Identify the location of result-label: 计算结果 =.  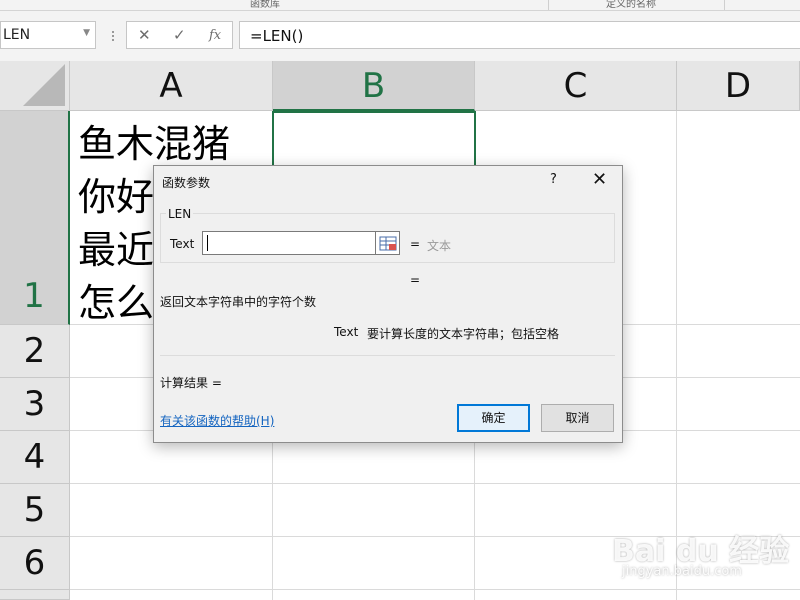
(191, 383).